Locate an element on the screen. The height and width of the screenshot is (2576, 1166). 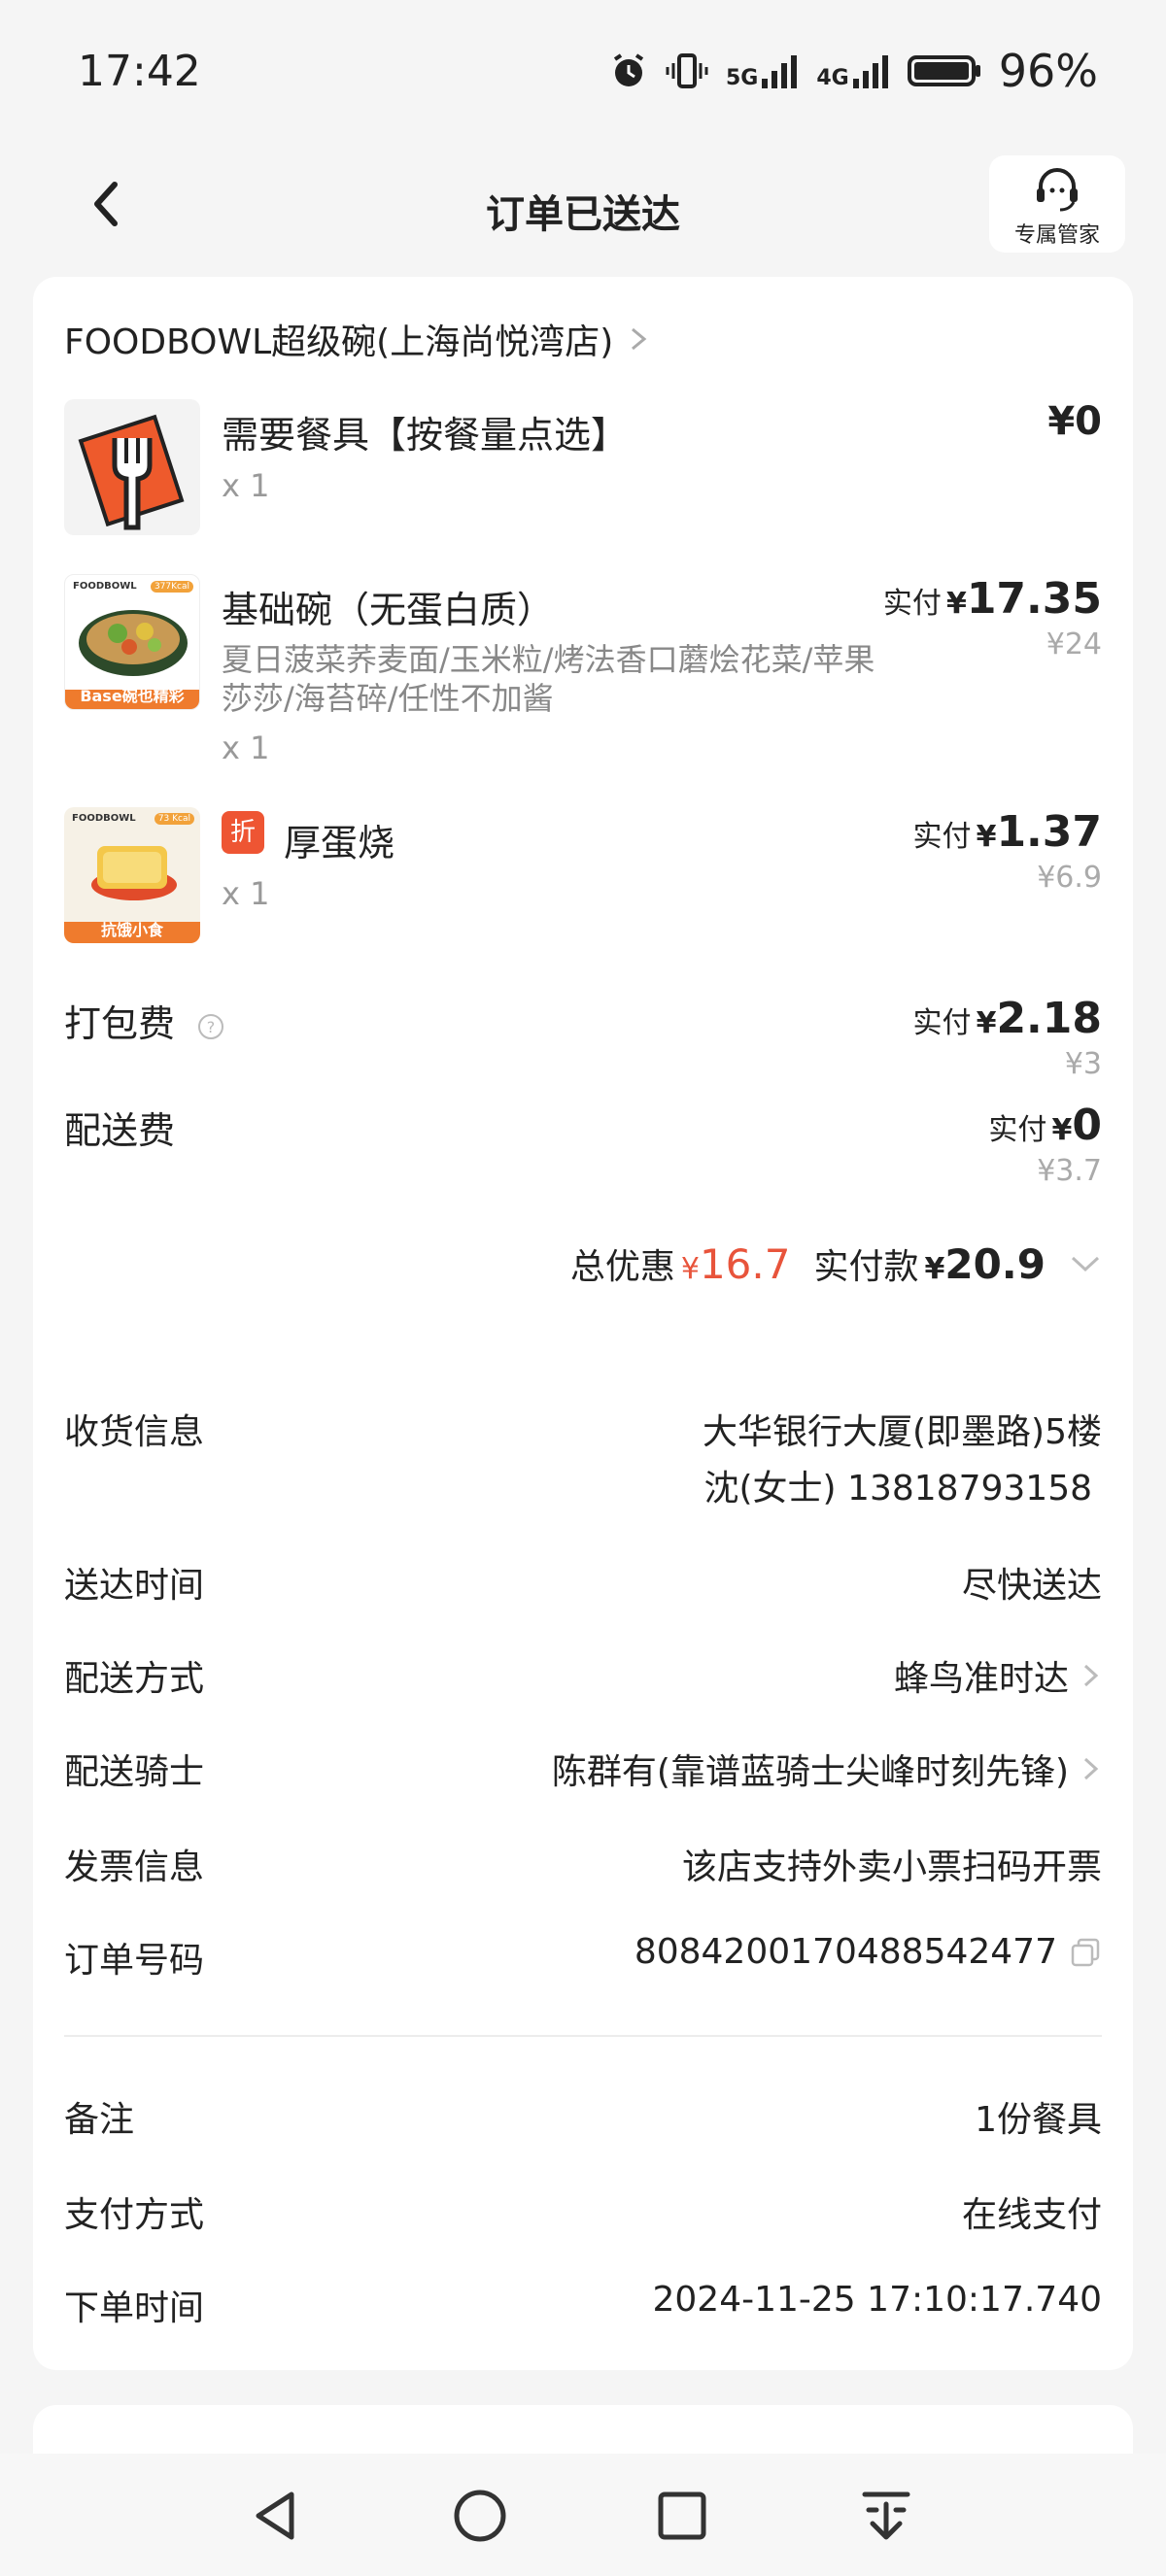
nav-home-button is located at coordinates (480, 2516).